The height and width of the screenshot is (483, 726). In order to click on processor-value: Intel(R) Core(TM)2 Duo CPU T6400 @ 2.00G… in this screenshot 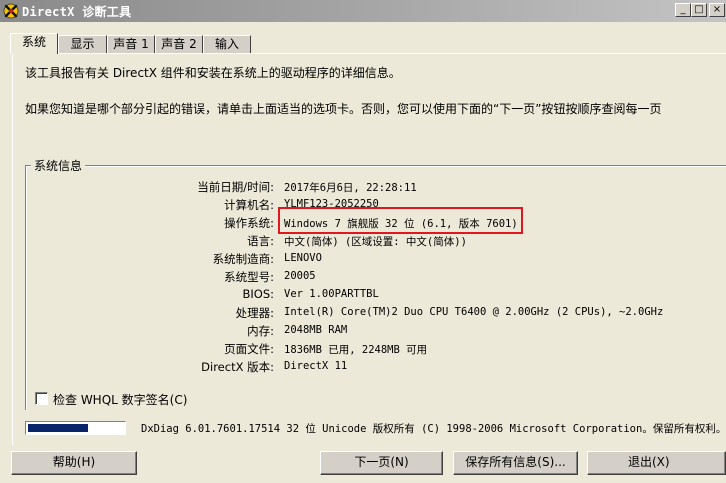, I will do `click(474, 312)`.